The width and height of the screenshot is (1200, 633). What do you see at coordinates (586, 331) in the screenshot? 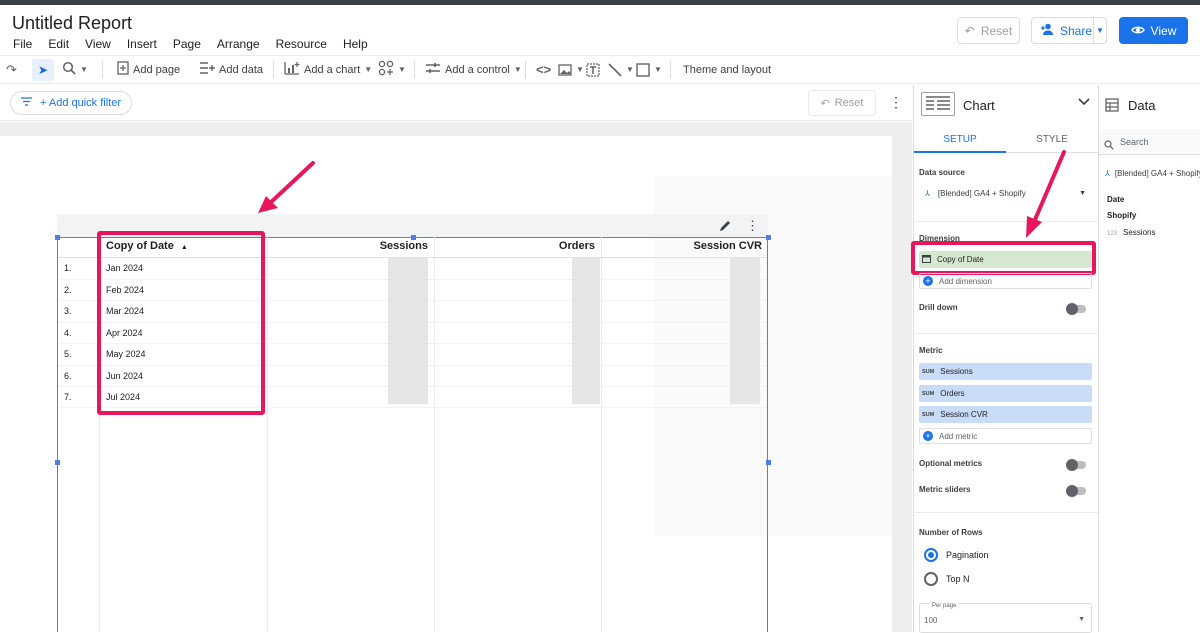
I see `blurred-orders-values` at bounding box center [586, 331].